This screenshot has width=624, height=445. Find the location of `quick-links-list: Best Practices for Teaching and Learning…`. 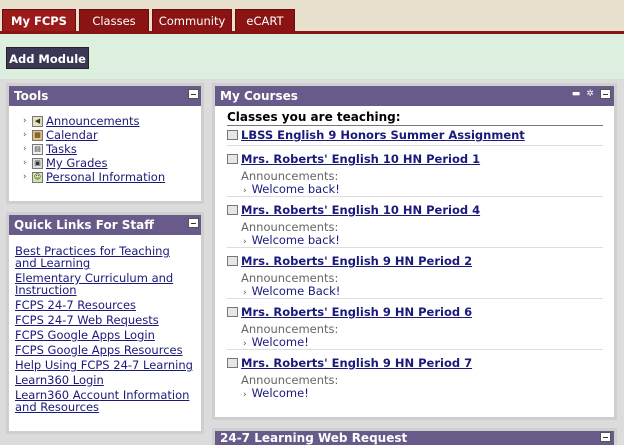

quick-links-list: Best Practices for Teaching and Learning… is located at coordinates (105, 330).